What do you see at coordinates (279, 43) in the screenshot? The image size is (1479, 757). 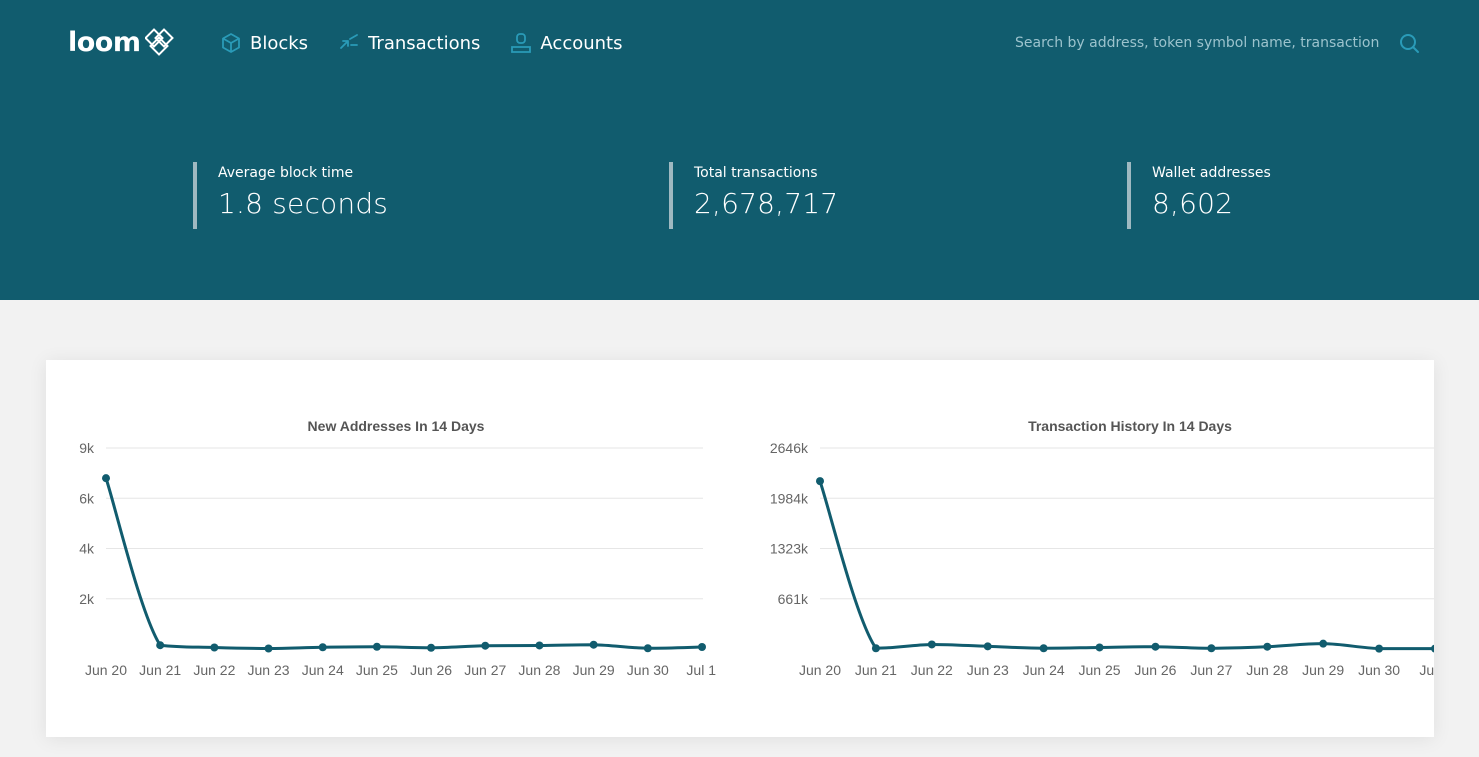 I see `nav-label-blocks: Blocks` at bounding box center [279, 43].